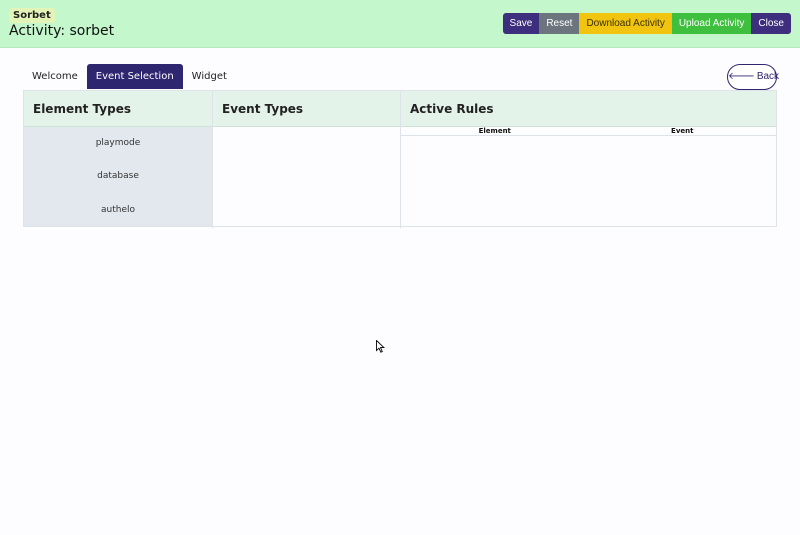  I want to click on tab-widget: Widget, so click(209, 76).